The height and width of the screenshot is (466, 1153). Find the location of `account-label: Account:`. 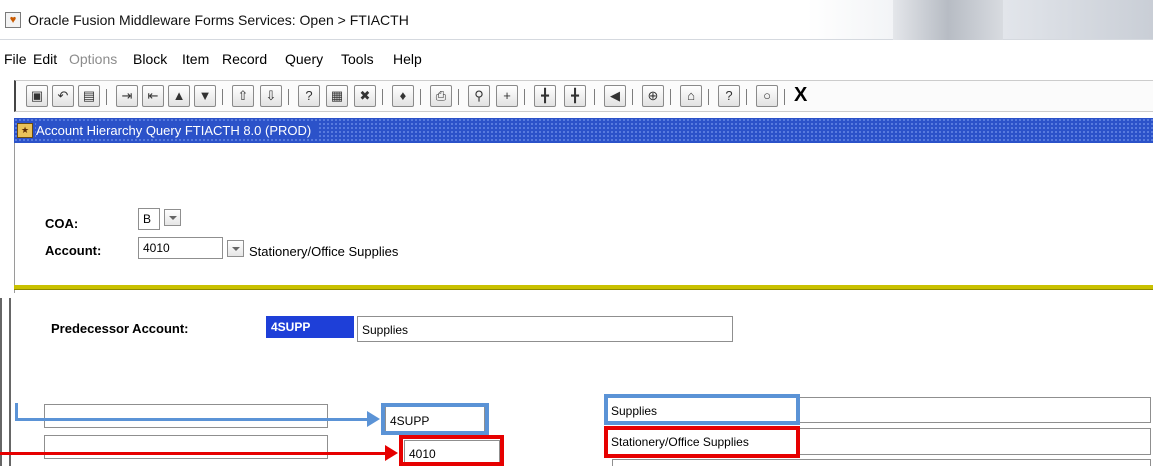

account-label: Account: is located at coordinates (73, 250).